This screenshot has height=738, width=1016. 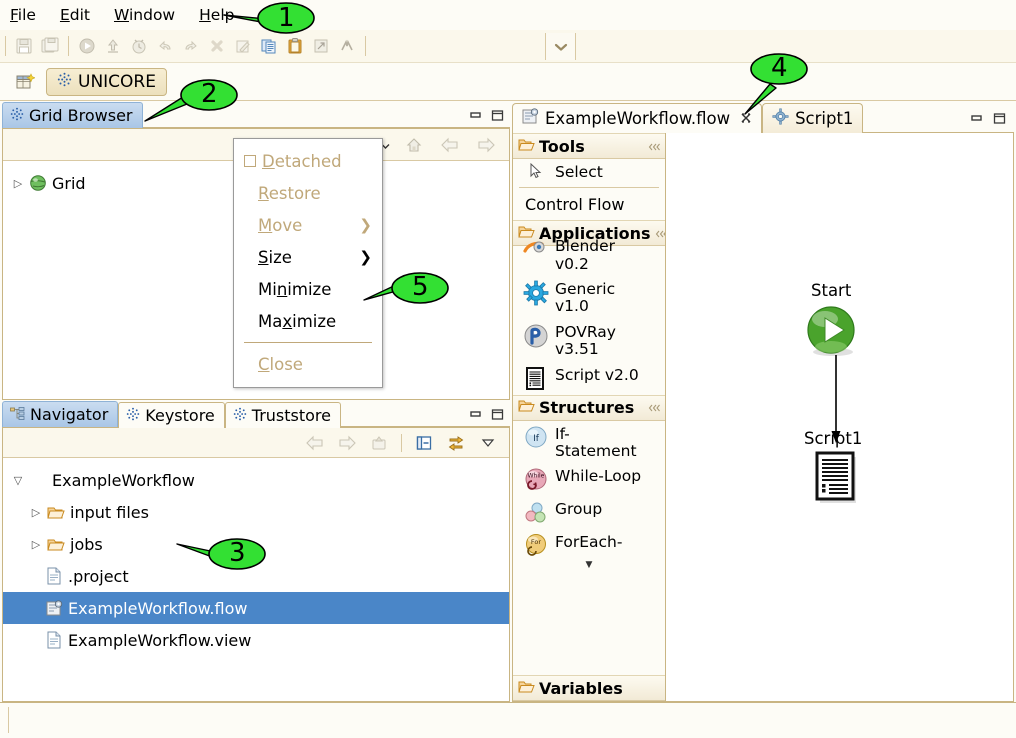 I want to click on palette-section-label: Variables, so click(x=581, y=688).